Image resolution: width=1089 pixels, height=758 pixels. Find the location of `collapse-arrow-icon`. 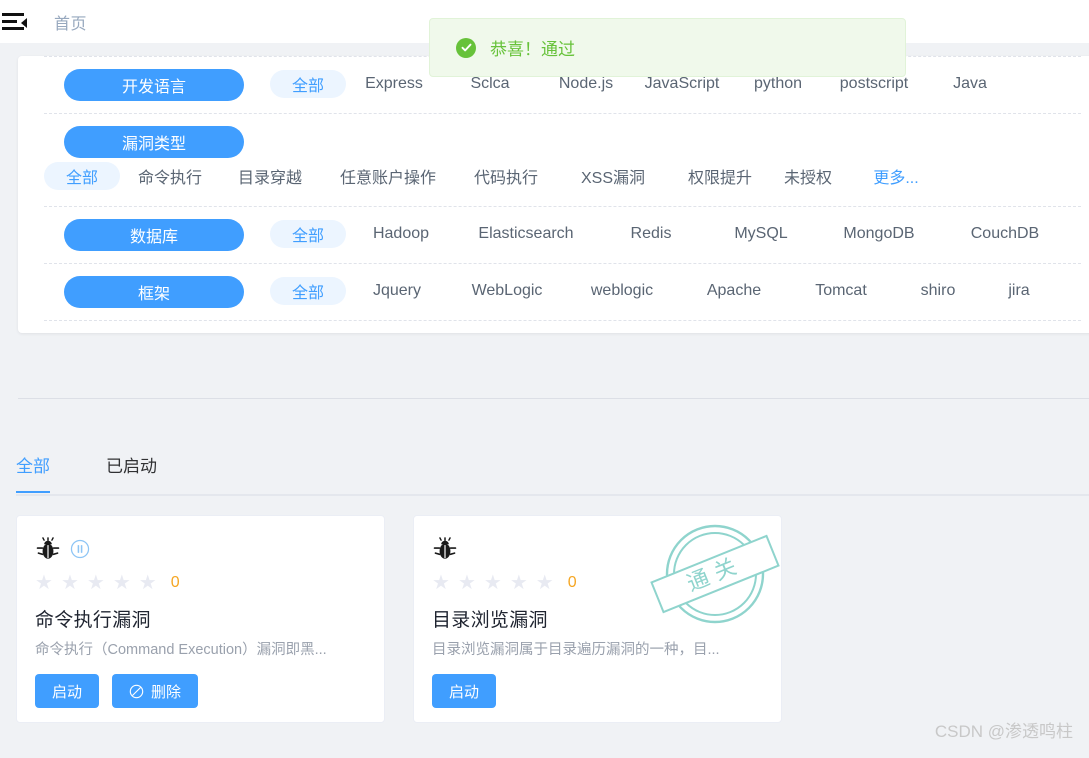

collapse-arrow-icon is located at coordinates (24, 22).